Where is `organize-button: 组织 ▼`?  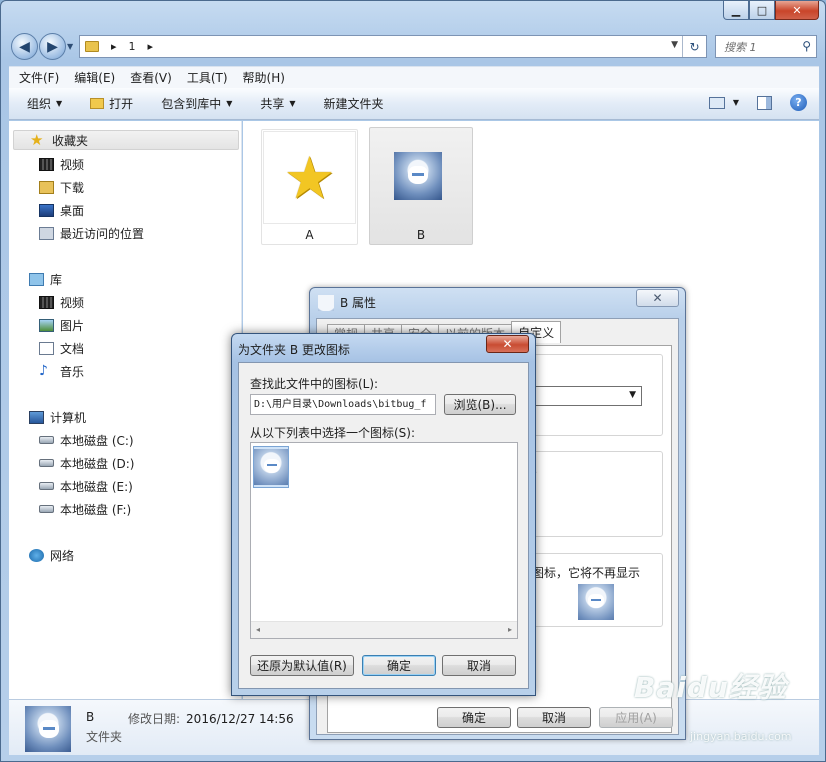
organize-button: 组织 ▼ is located at coordinates (44, 103).